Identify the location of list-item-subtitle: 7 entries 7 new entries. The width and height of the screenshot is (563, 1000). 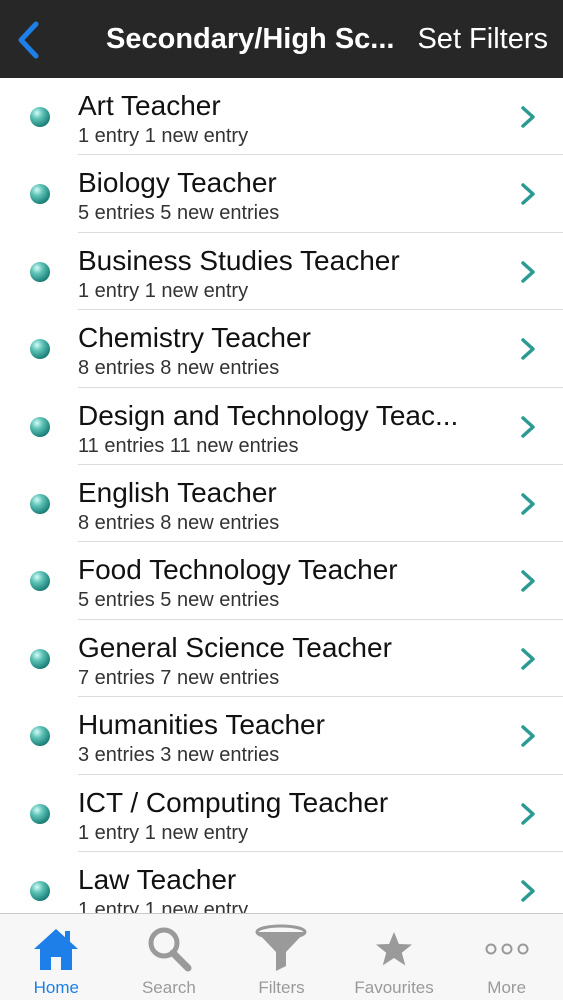
(179, 677).